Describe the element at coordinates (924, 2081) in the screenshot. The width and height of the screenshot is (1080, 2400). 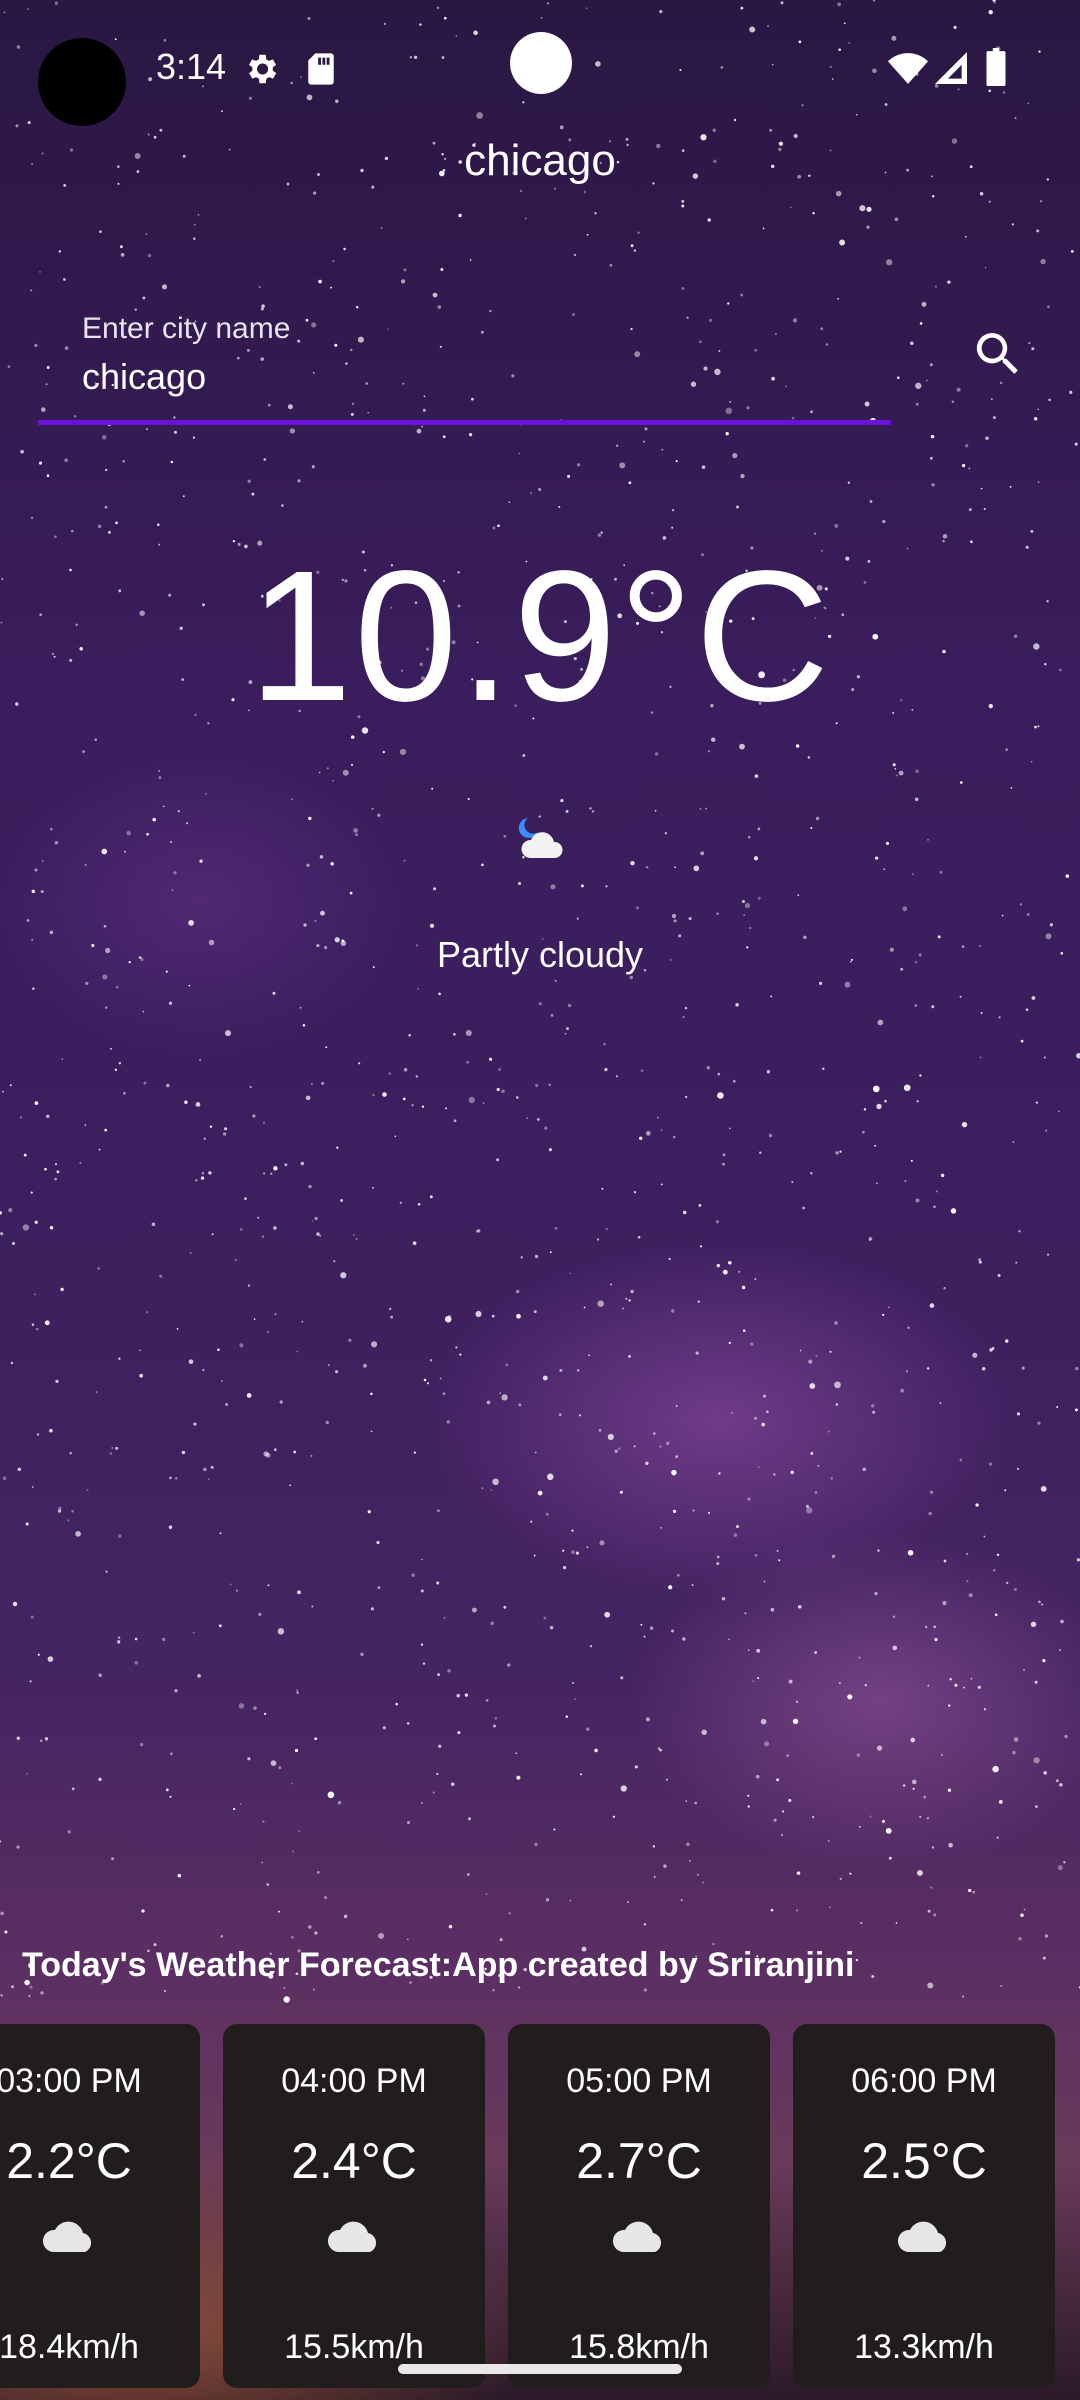
I see `forecast-time: 06:00 PM` at that location.